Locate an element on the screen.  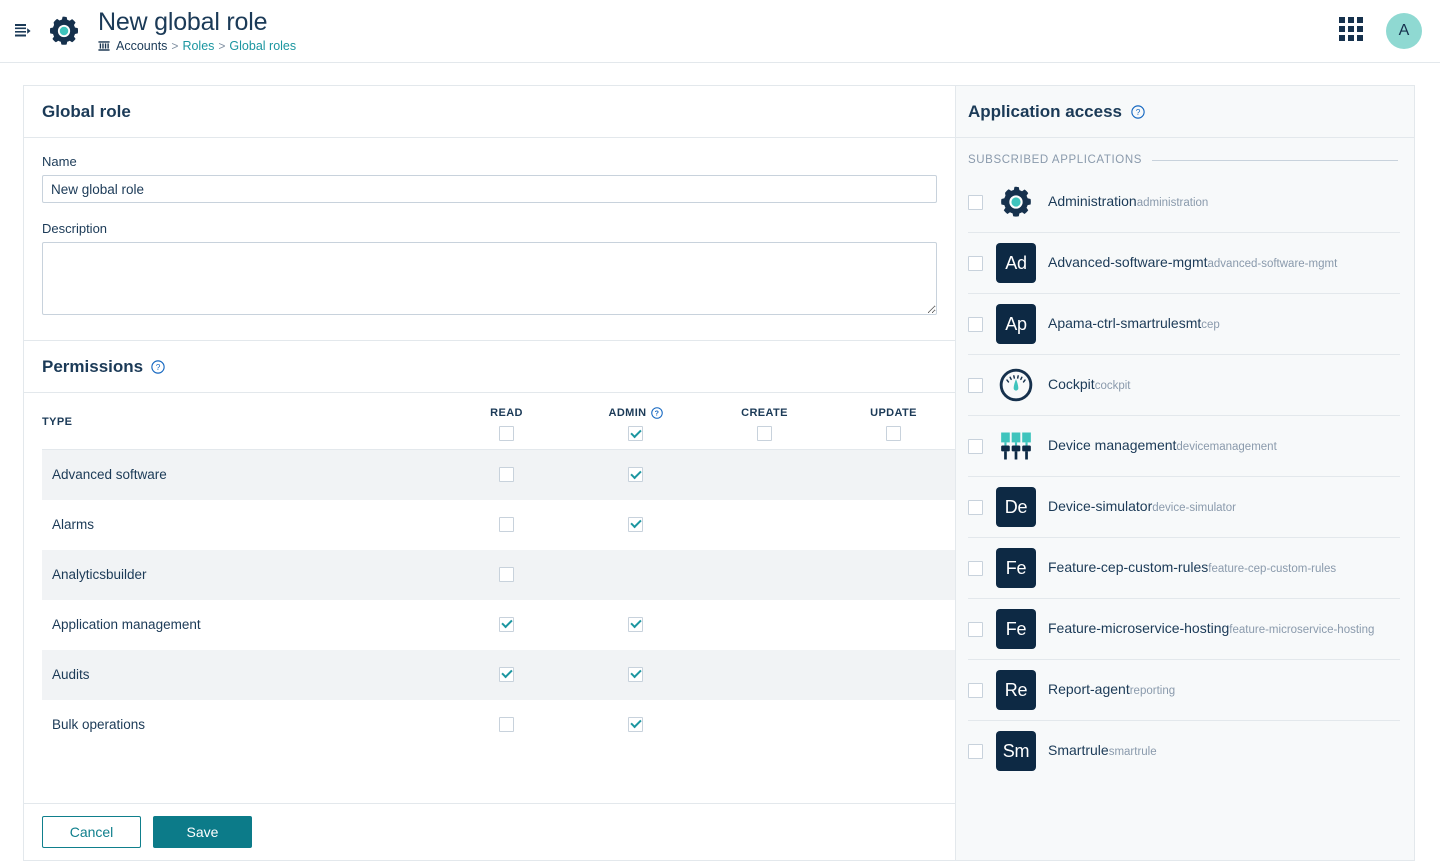
column-header-update-label: UPDATE is located at coordinates (893, 413).